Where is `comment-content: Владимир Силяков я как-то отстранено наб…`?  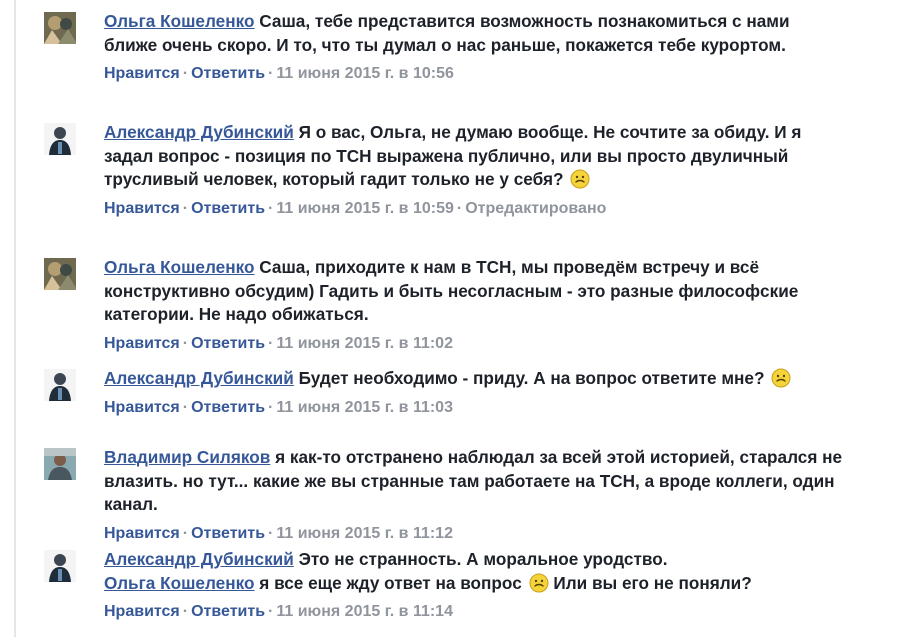
comment-content: Владимир Силяков я как-то отстранено наб… is located at coordinates (474, 495).